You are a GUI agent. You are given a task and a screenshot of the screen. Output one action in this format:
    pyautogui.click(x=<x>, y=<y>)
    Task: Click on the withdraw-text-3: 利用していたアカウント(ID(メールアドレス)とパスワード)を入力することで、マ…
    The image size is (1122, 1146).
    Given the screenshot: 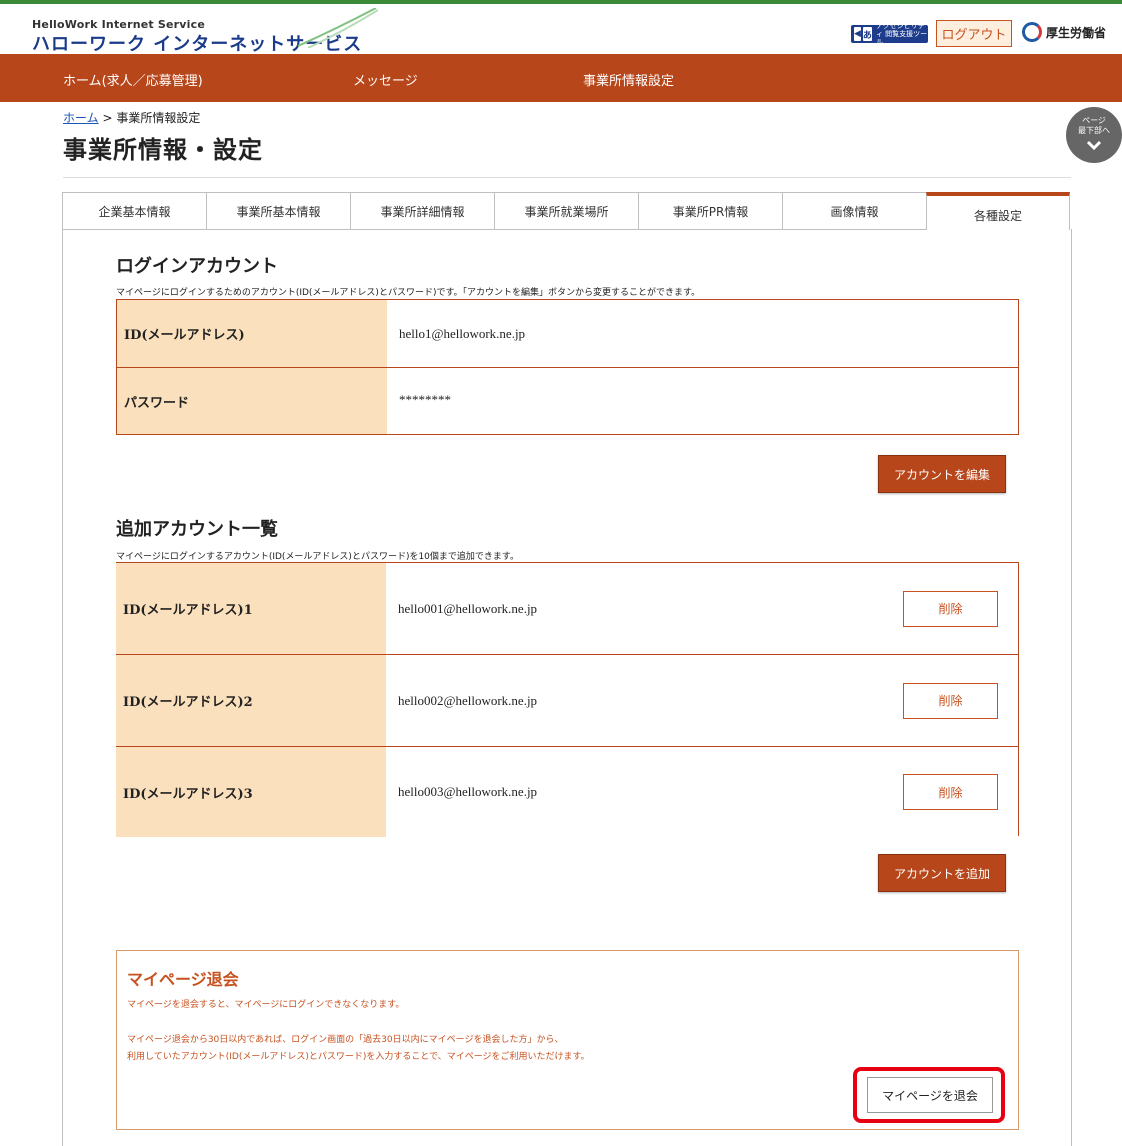 What is the action you would take?
    pyautogui.click(x=358, y=1057)
    